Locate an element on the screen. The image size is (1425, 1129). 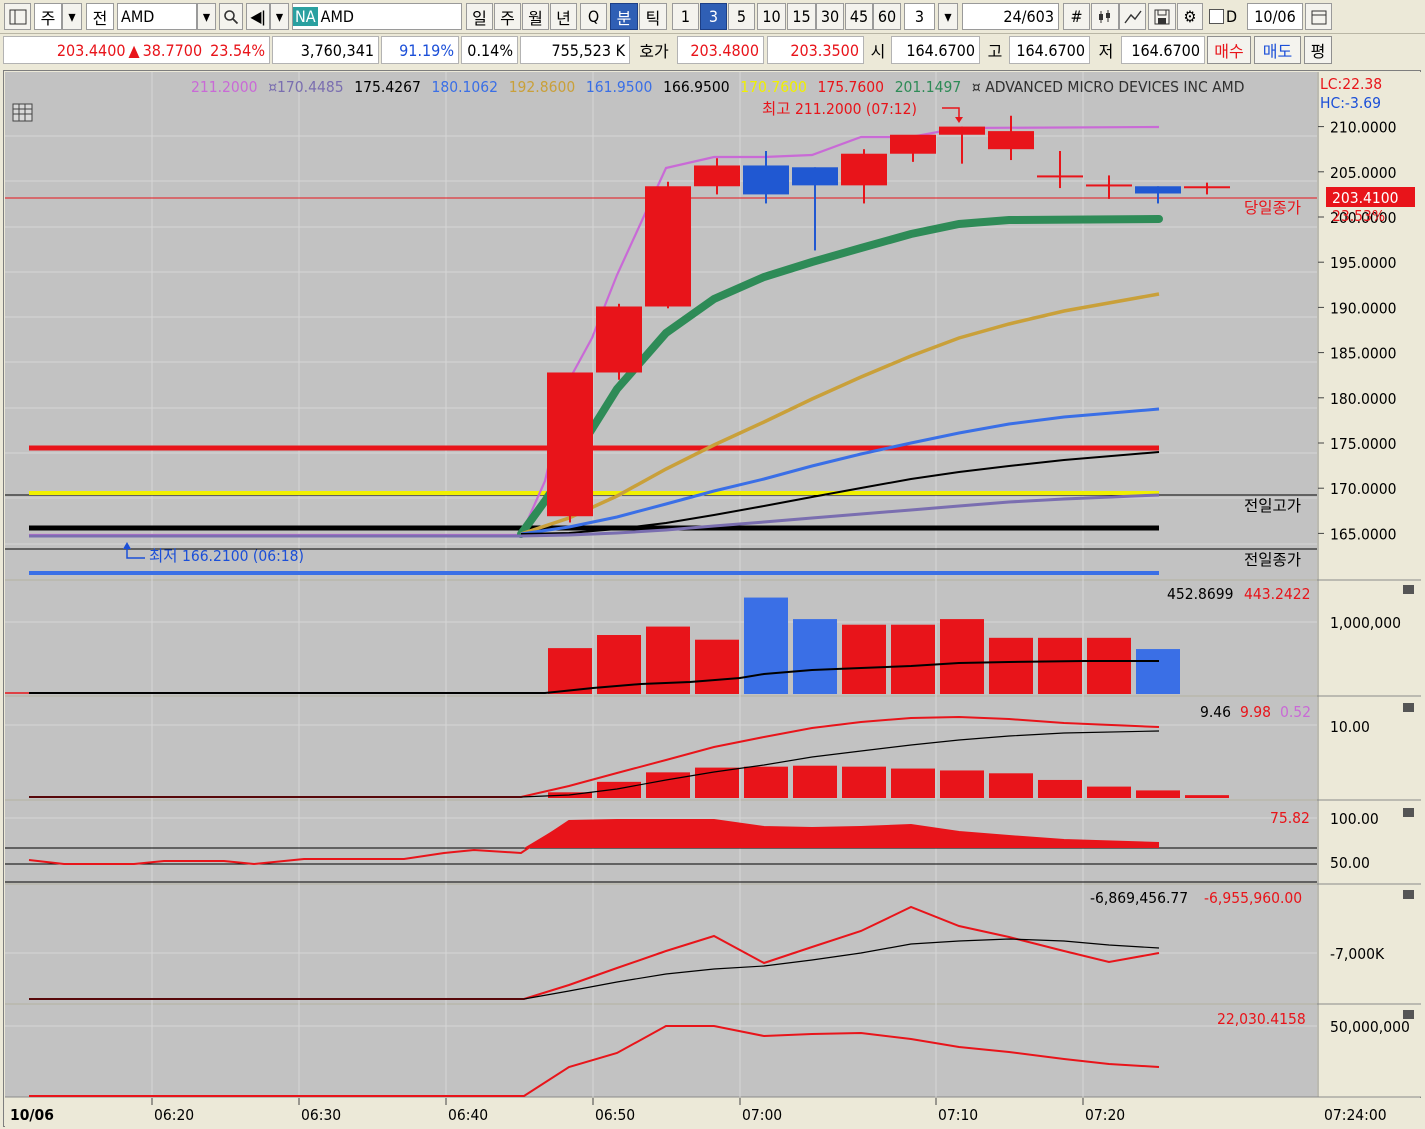
ask-price: 203.4800 is located at coordinates (720, 50).